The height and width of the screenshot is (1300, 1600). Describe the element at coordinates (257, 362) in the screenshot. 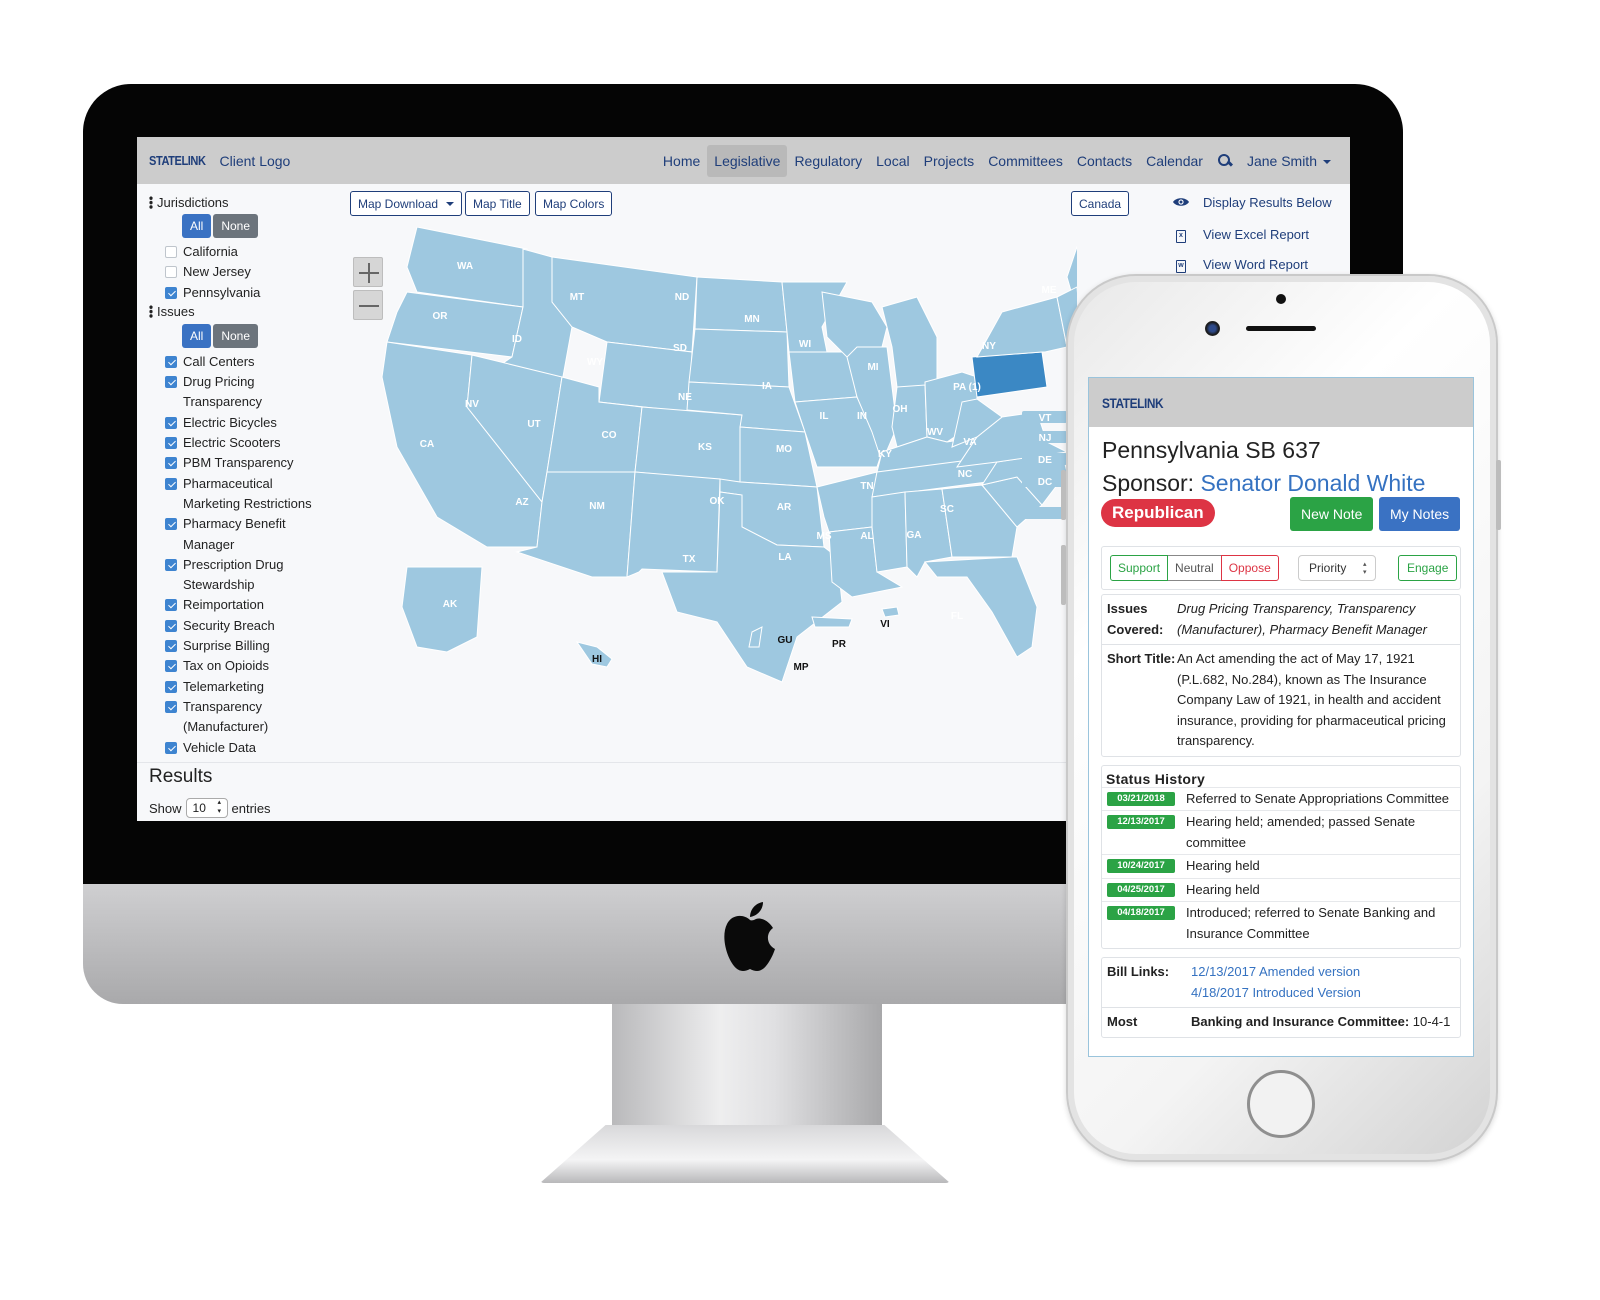

I see `issue-checkbox-row: Call Centers` at that location.